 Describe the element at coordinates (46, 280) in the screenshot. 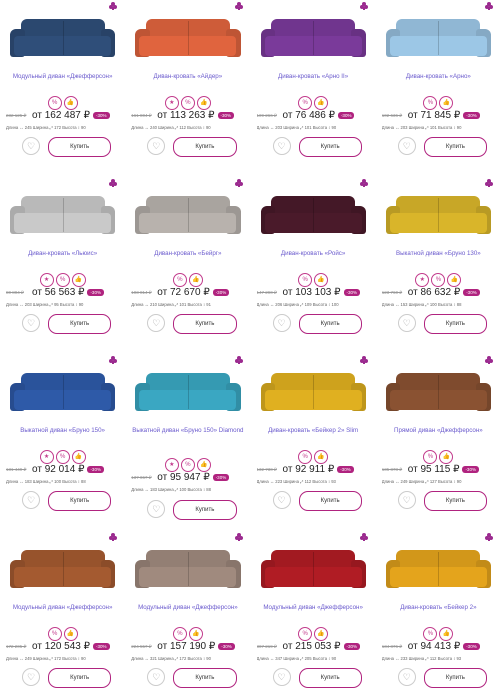

I see `star-badge-icon: ★` at that location.